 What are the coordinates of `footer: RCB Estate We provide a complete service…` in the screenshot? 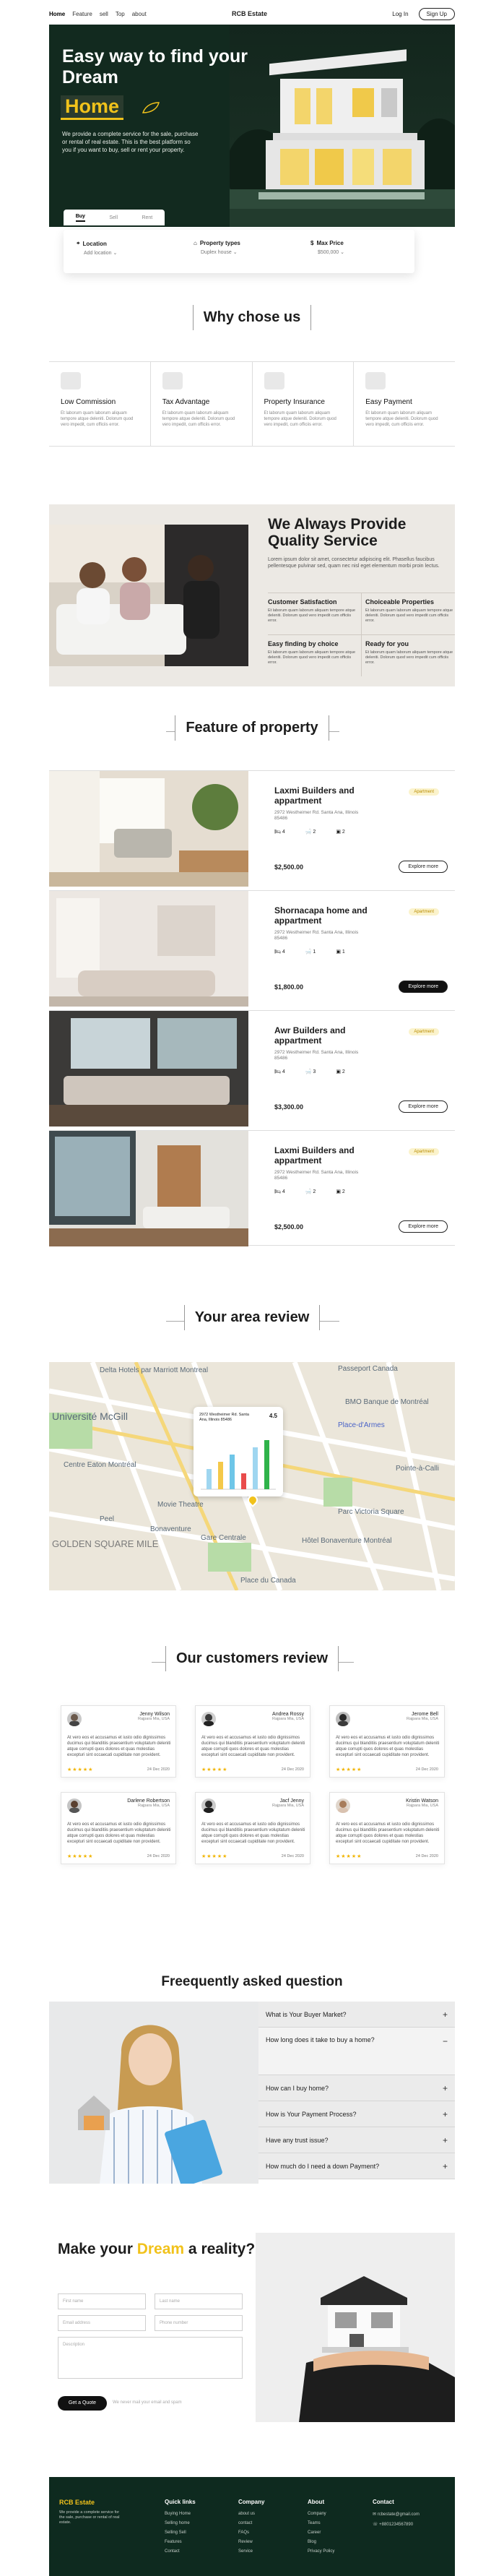 It's located at (252, 2526).